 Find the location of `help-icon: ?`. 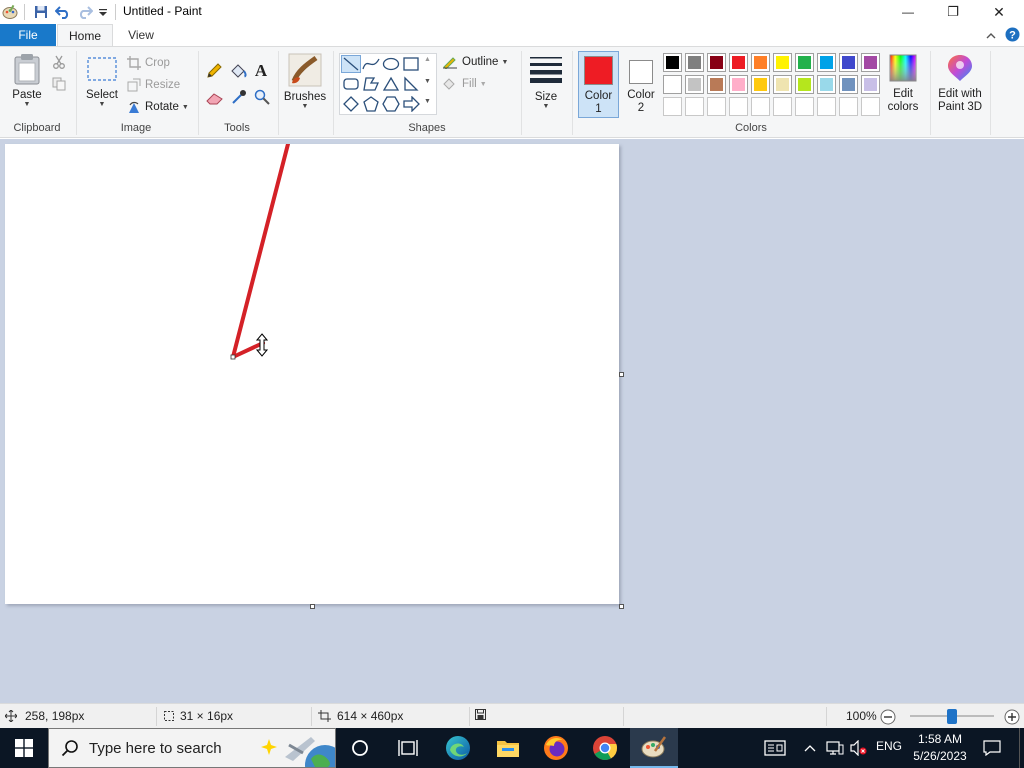

help-icon: ? is located at coordinates (1012, 36).